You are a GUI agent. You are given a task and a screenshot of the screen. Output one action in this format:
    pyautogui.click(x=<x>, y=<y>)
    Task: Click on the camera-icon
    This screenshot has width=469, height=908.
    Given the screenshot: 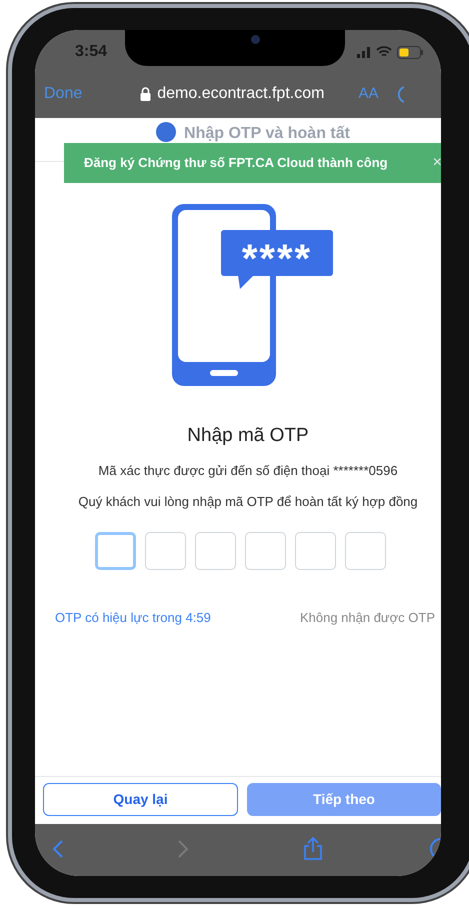 What is the action you would take?
    pyautogui.click(x=255, y=39)
    